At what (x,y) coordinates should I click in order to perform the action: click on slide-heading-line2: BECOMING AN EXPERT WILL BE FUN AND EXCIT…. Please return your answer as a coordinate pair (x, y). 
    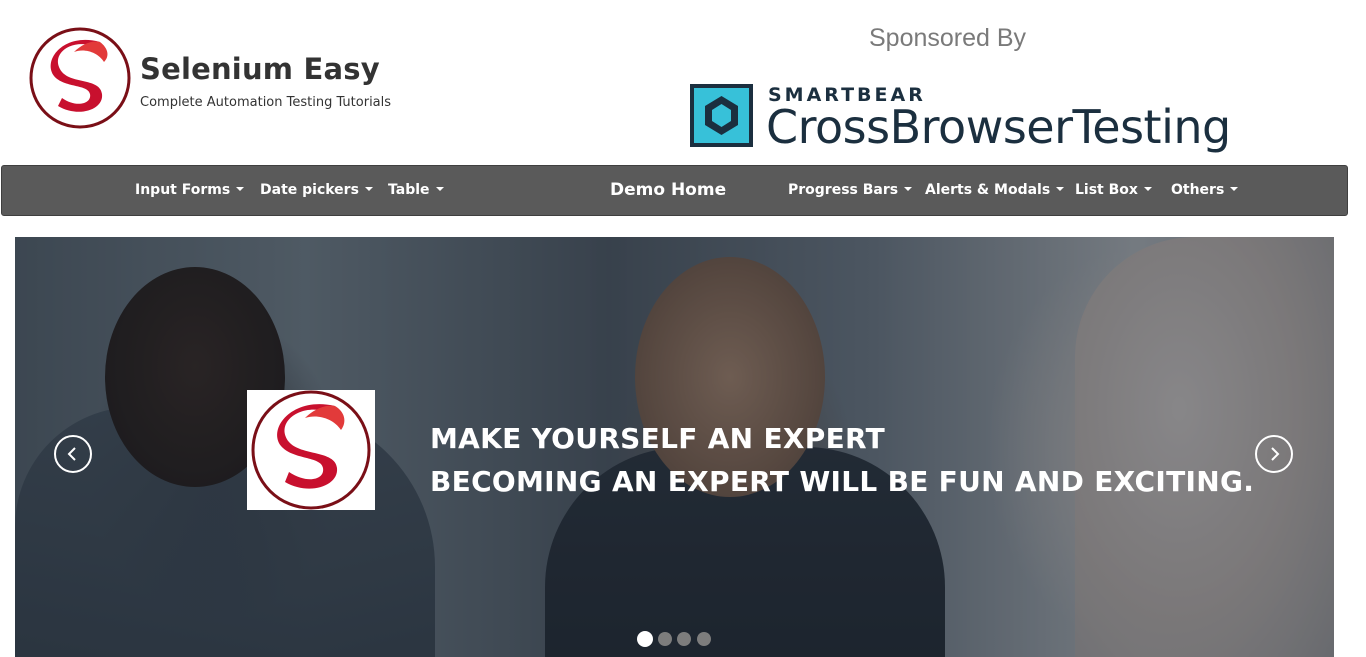
    Looking at the image, I should click on (842, 481).